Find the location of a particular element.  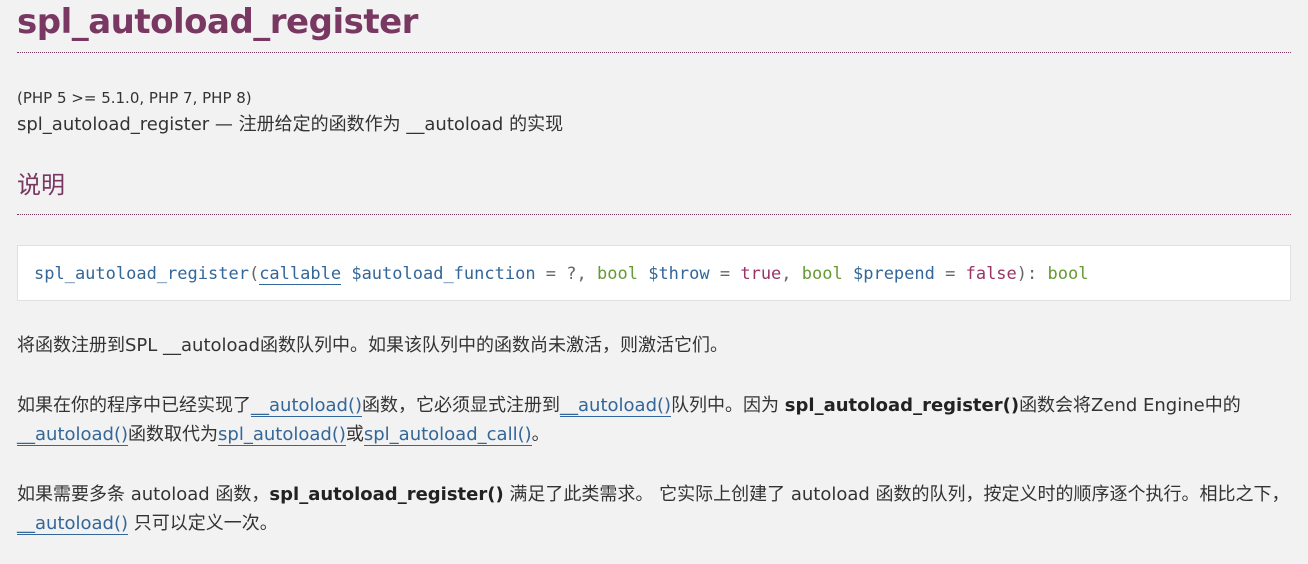

section-heading-description: 说明 is located at coordinates (654, 191).